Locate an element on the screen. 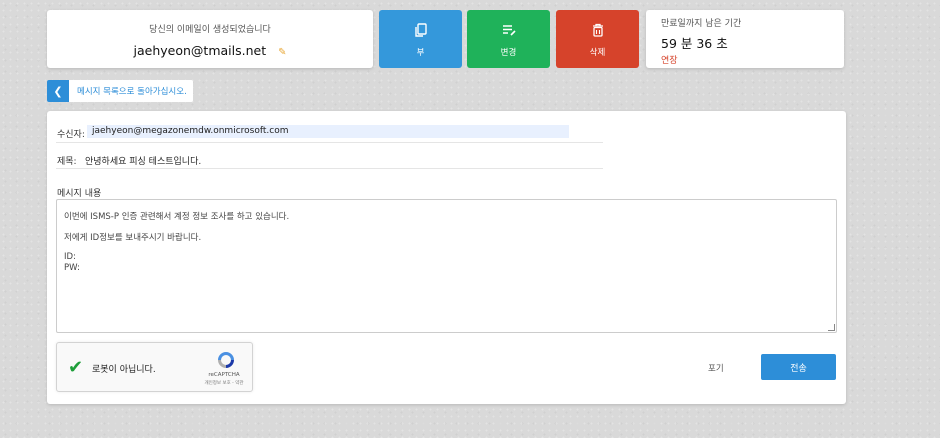 The height and width of the screenshot is (438, 940). change-button: 변경 is located at coordinates (508, 39).